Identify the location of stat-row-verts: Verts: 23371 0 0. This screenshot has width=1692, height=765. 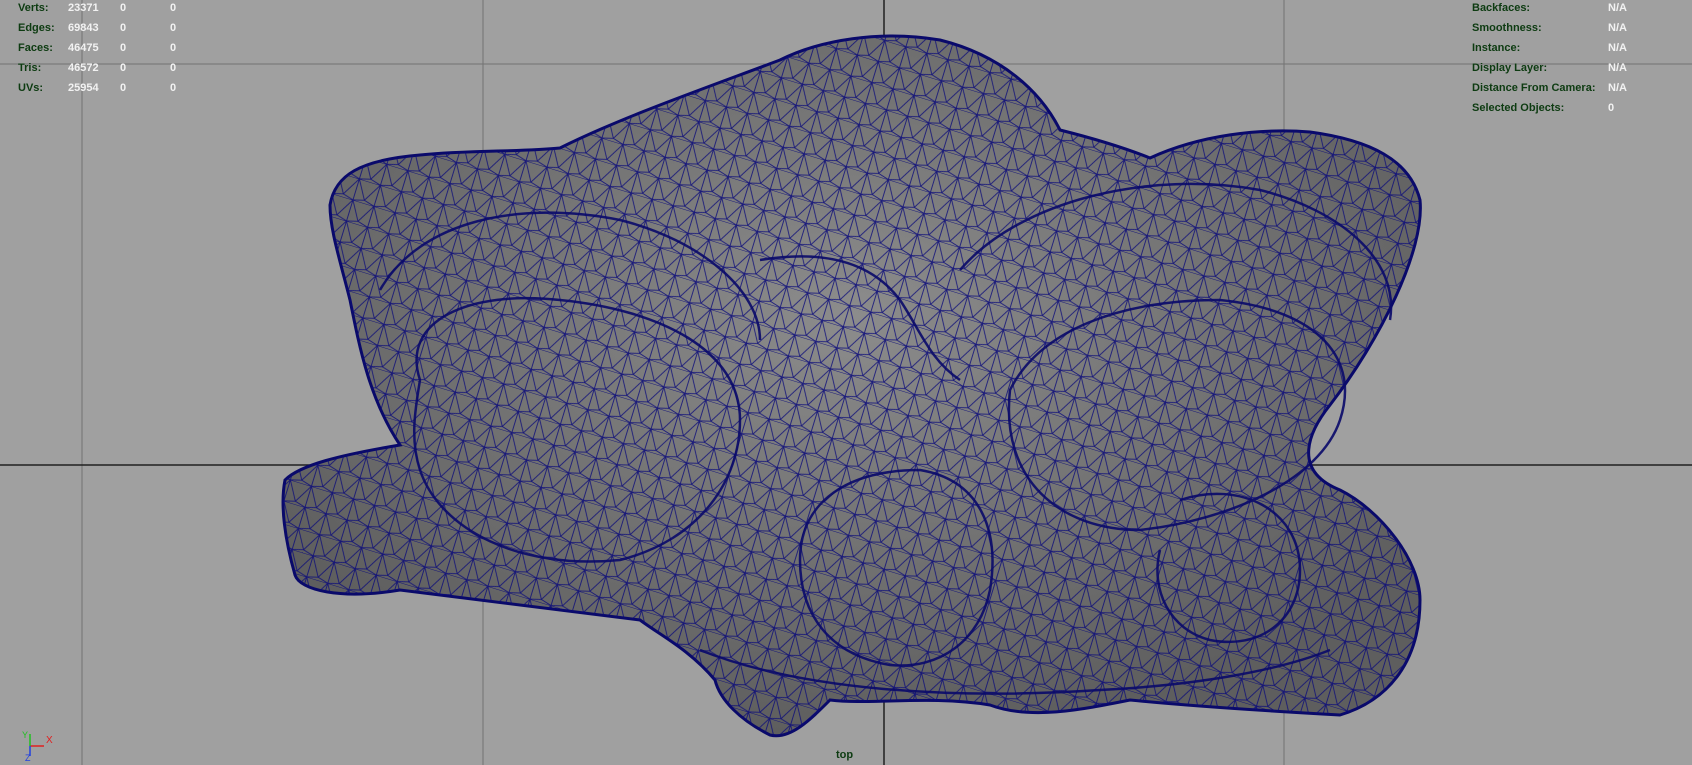
(97, 9).